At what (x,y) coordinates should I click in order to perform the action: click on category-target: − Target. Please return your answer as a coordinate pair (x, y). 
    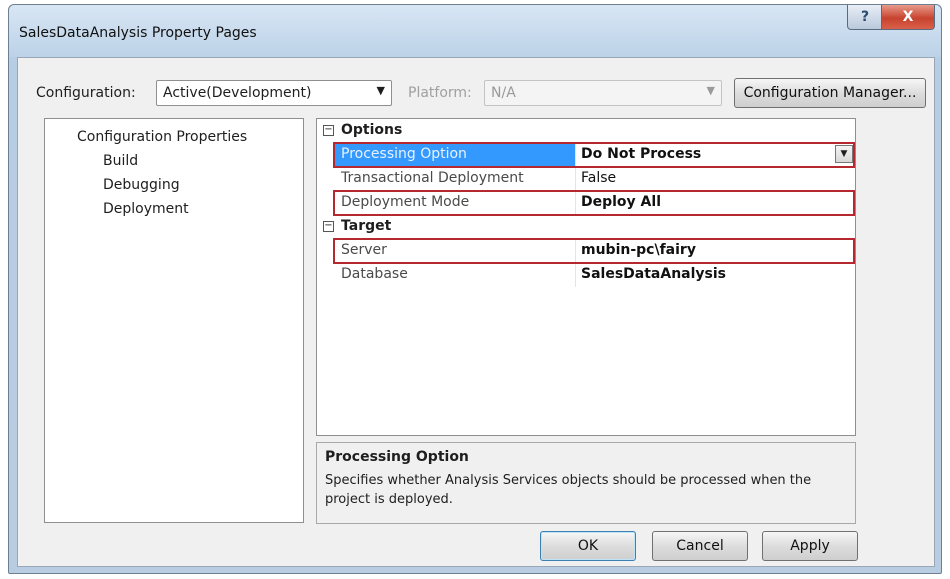
    Looking at the image, I should click on (586, 227).